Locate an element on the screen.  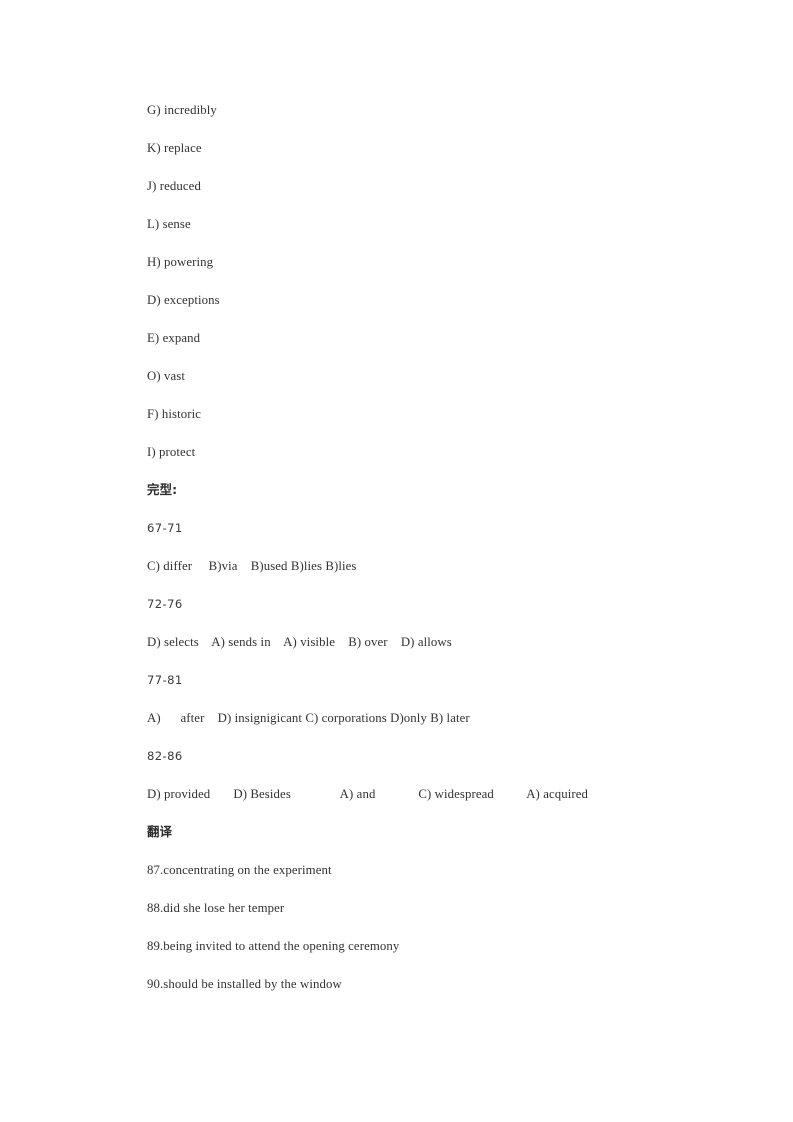
vocabulary-answer-item: K) replace is located at coordinates (174, 148).